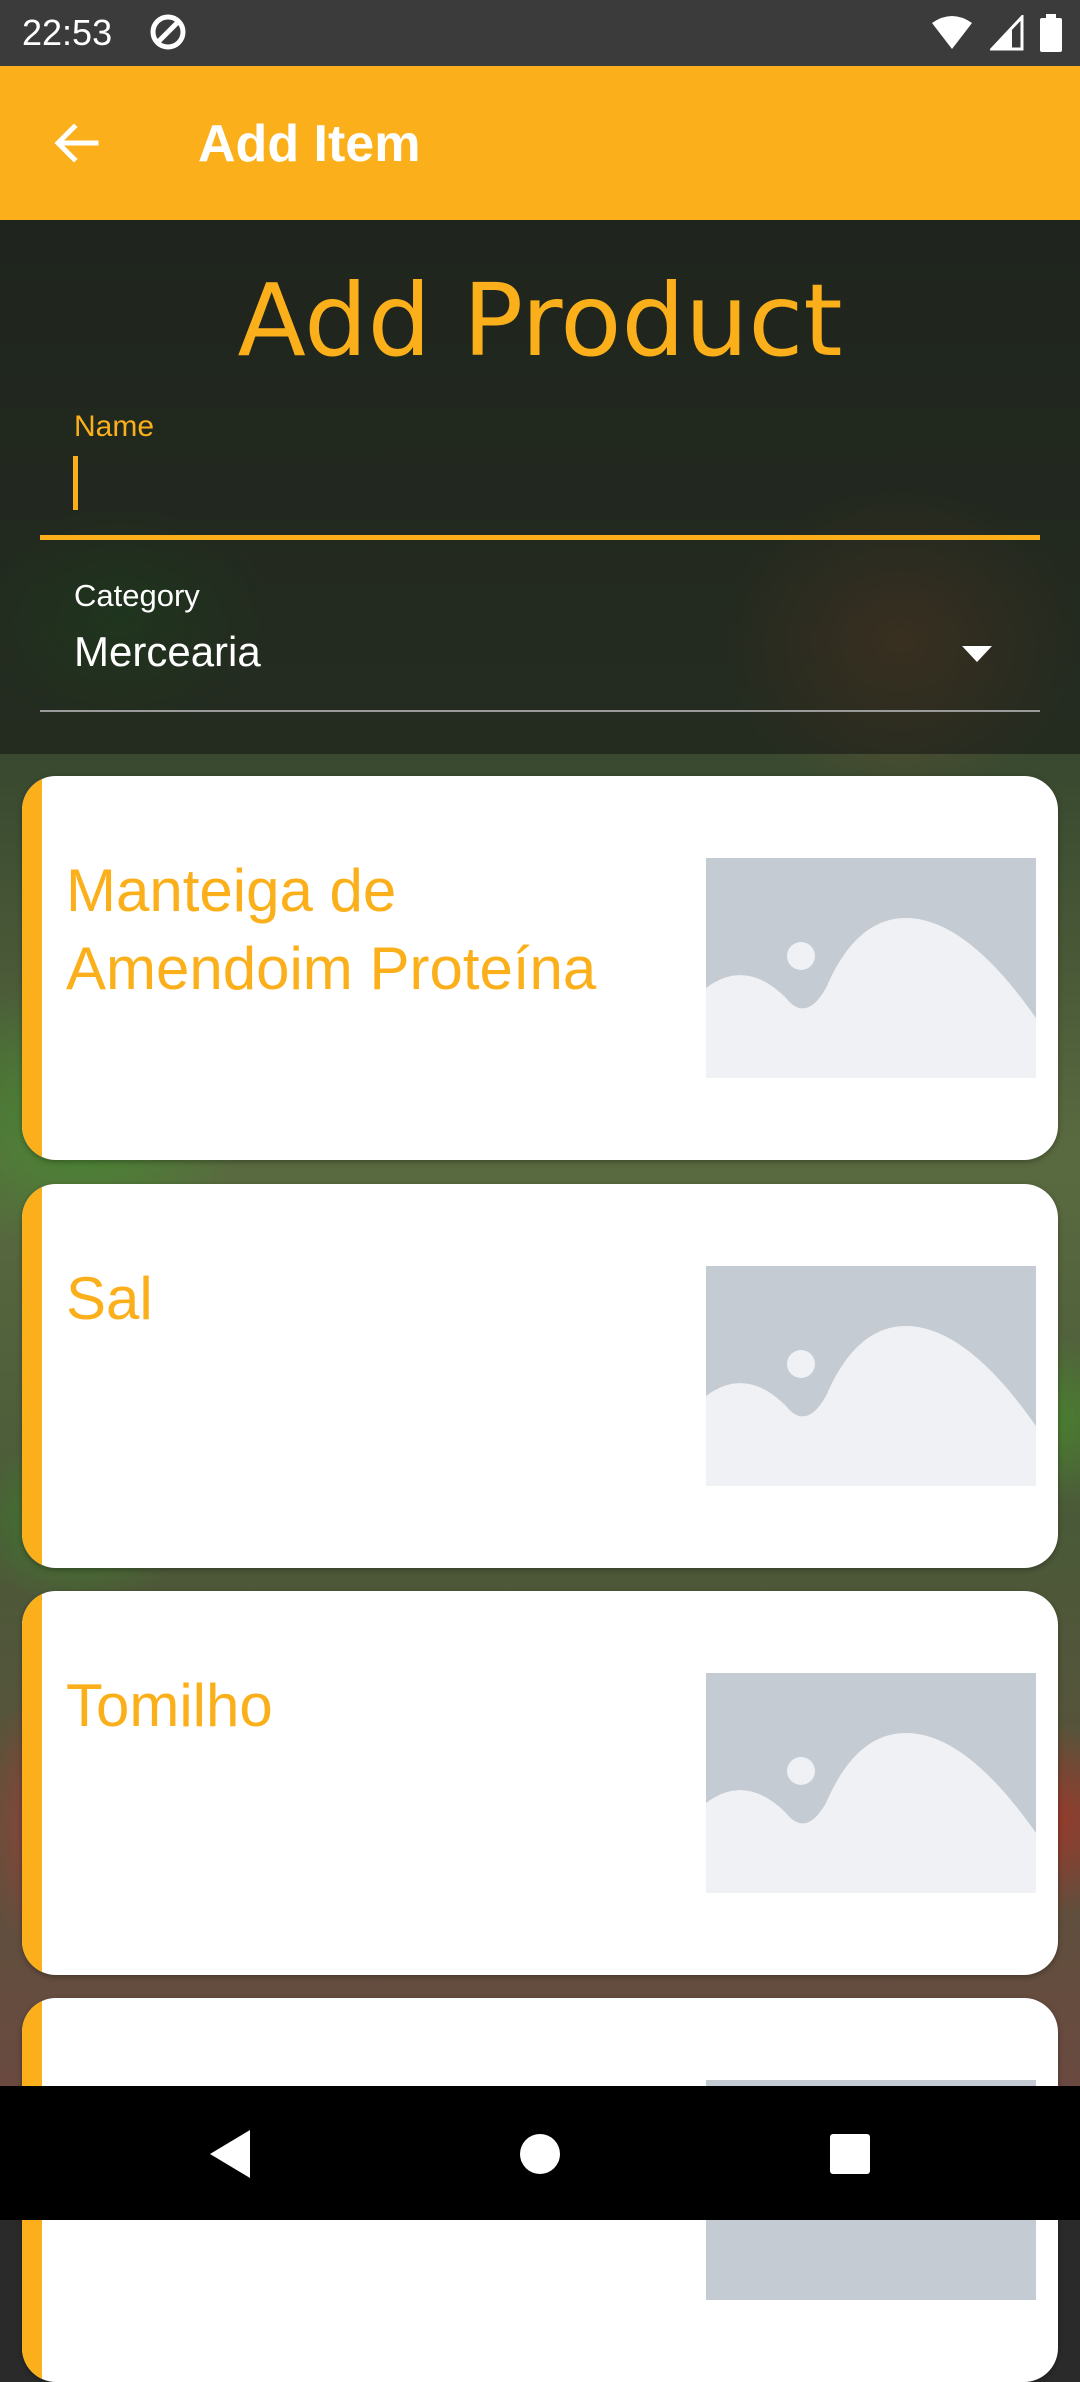 This screenshot has width=1080, height=2382. I want to click on signal-icon, so click(1007, 33).